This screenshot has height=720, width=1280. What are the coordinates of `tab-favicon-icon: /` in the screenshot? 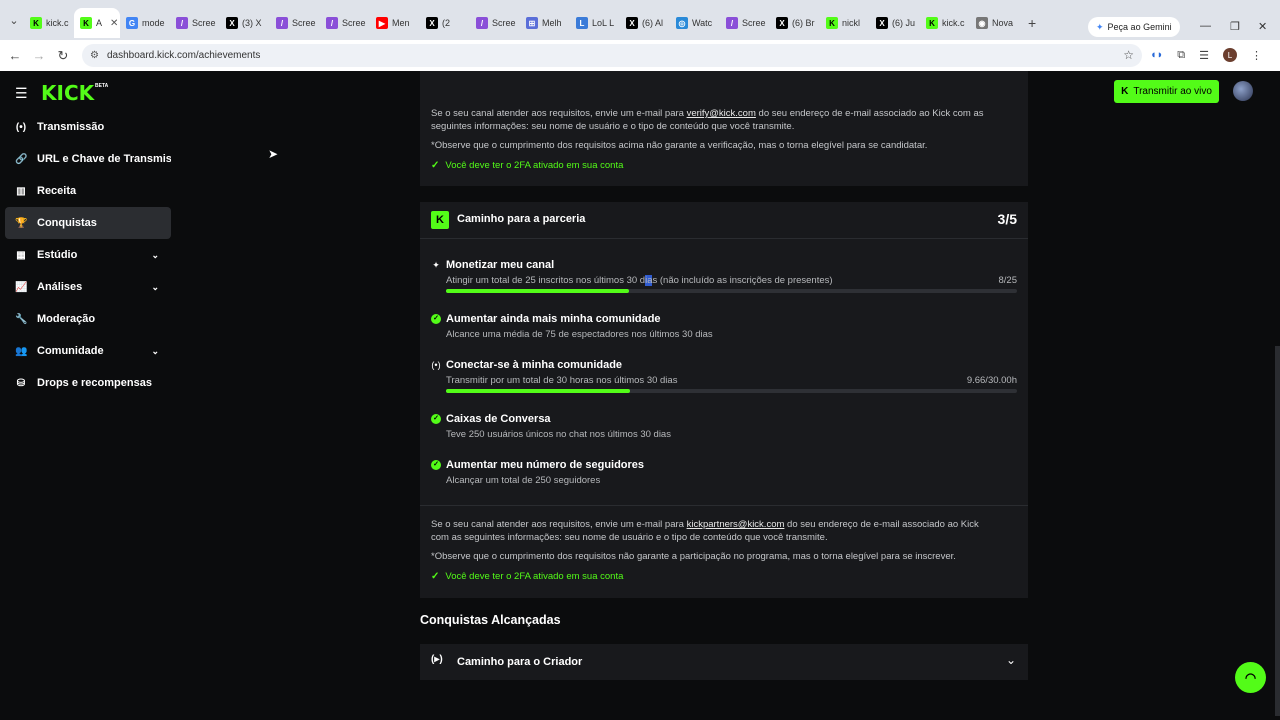 It's located at (482, 23).